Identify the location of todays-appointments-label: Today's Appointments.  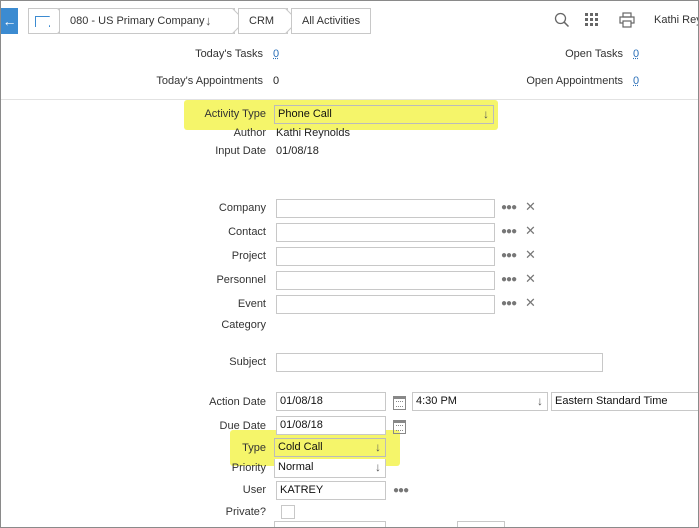
(209, 81).